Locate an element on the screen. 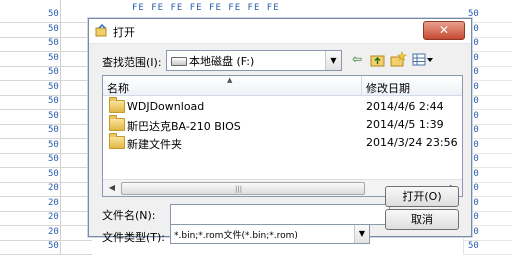  up-folder-icon is located at coordinates (378, 59).